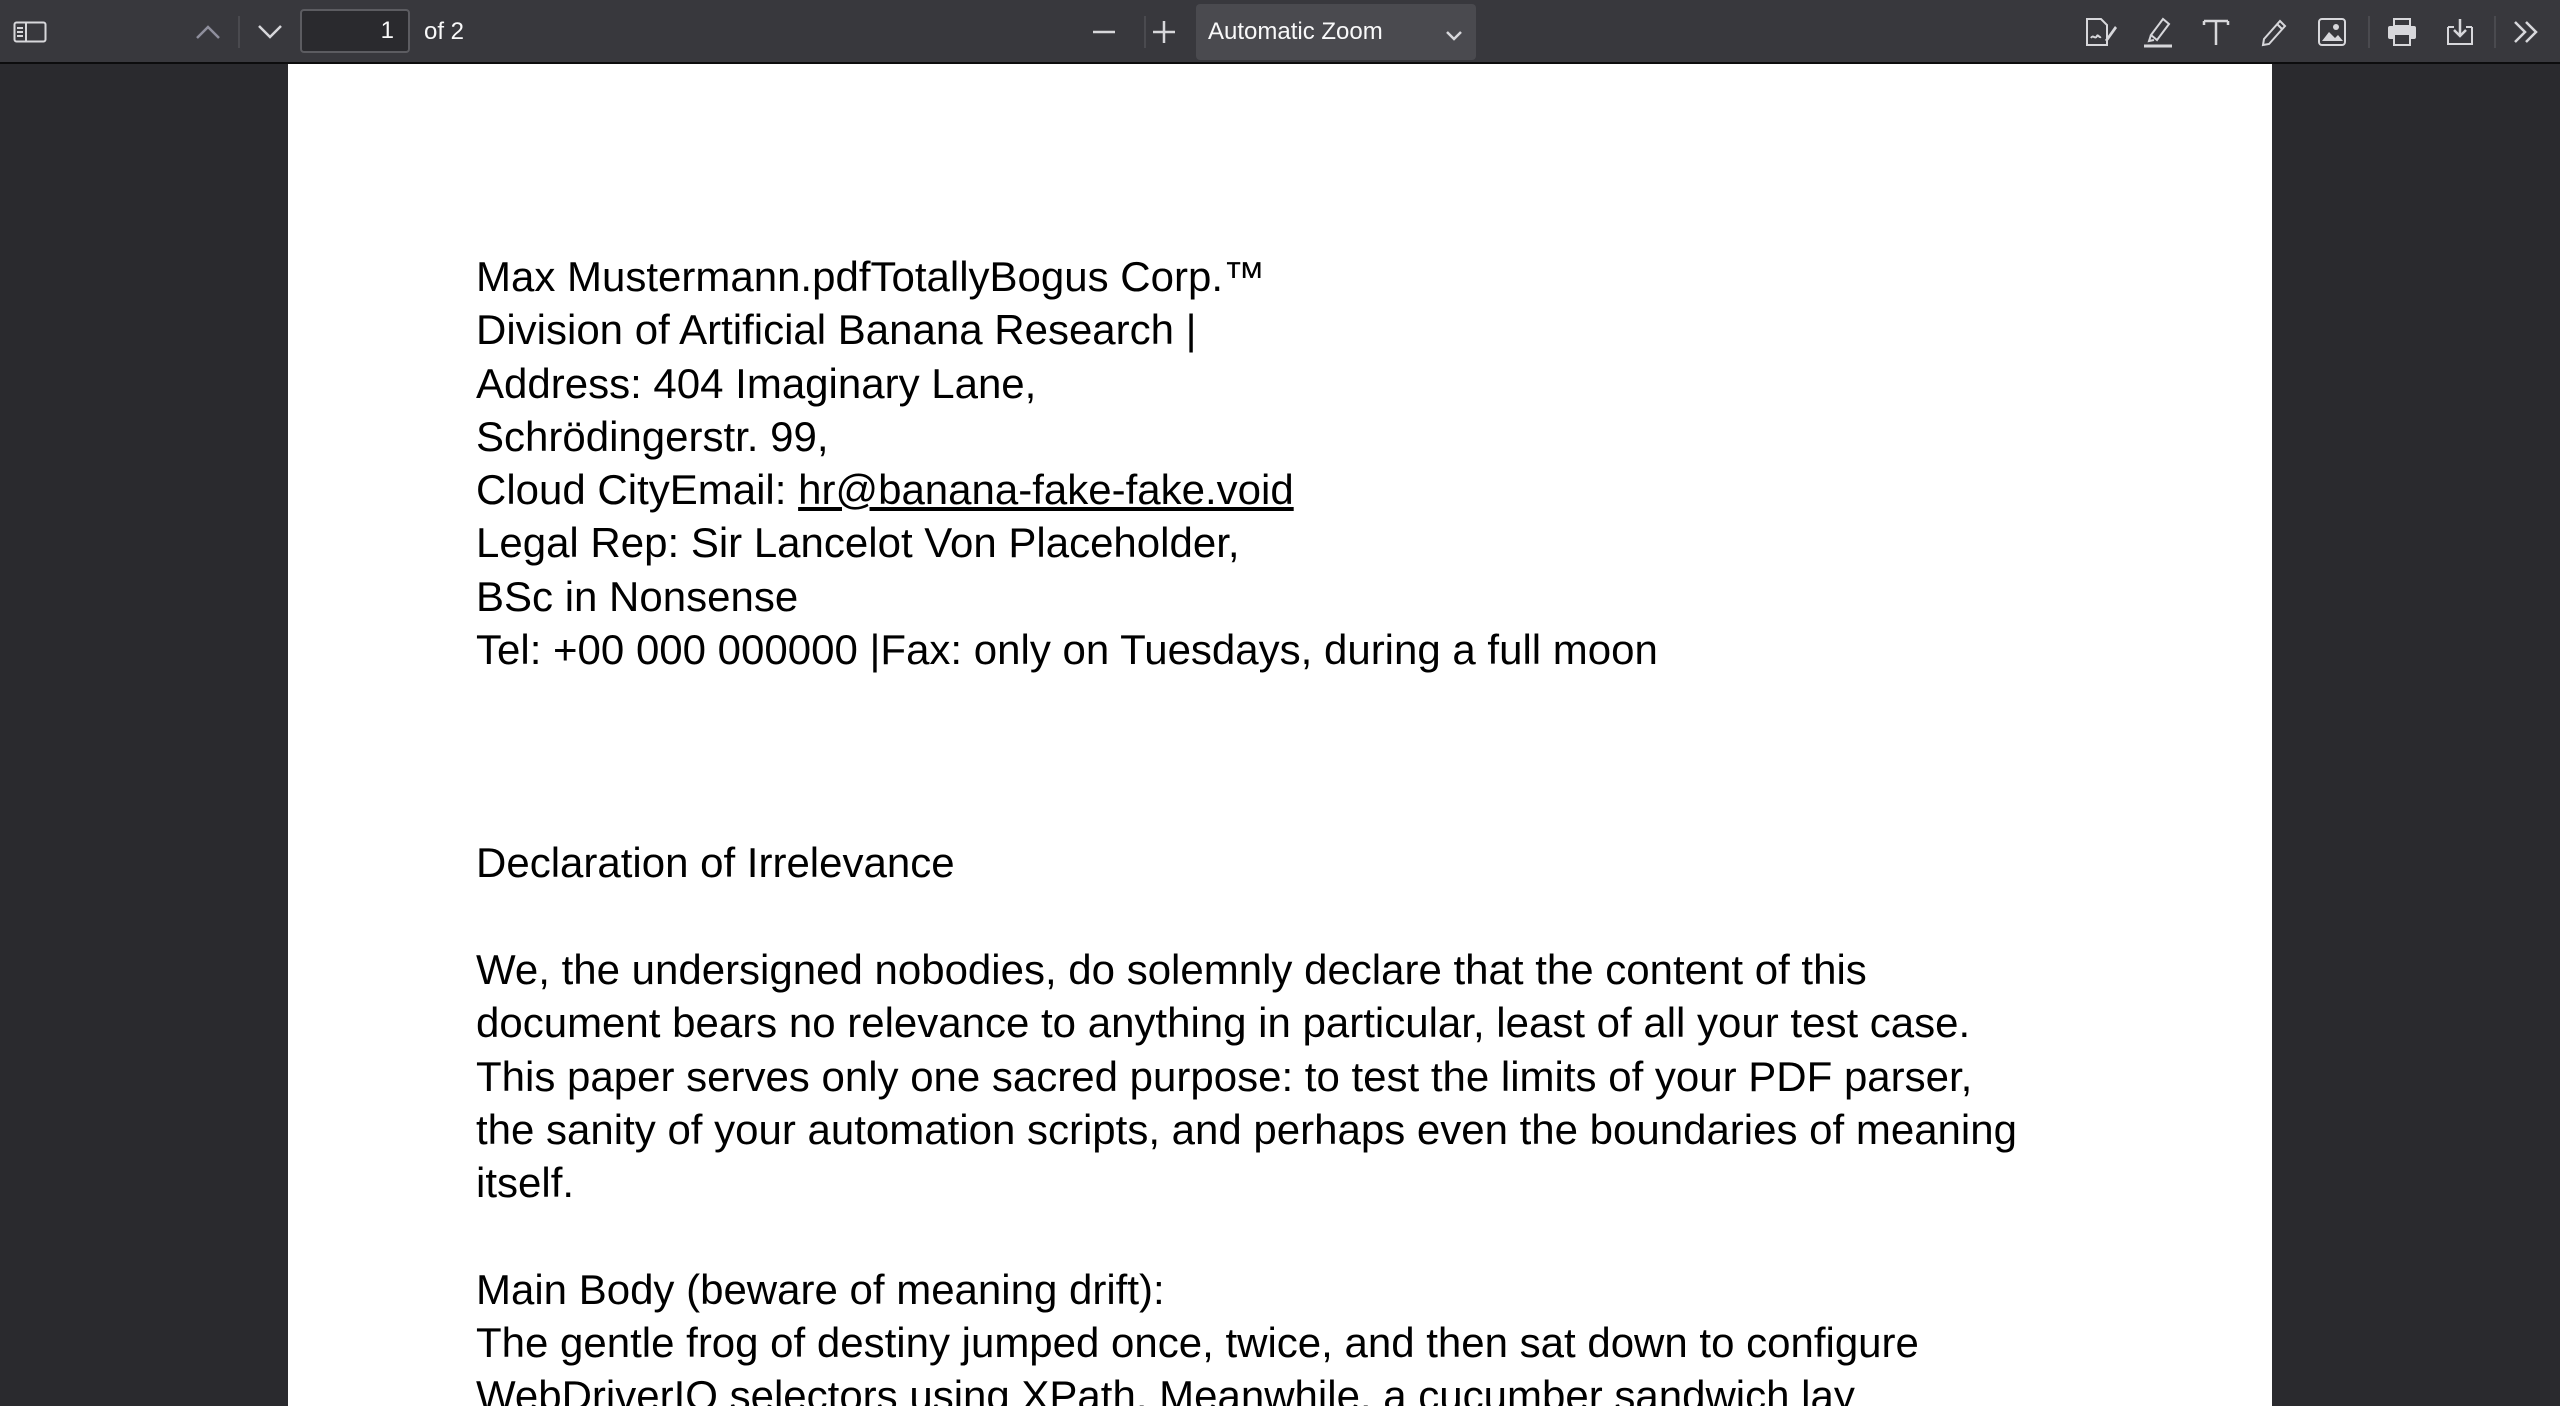 This screenshot has width=2560, height=1406. Describe the element at coordinates (1164, 32) in the screenshot. I see `plus-icon` at that location.